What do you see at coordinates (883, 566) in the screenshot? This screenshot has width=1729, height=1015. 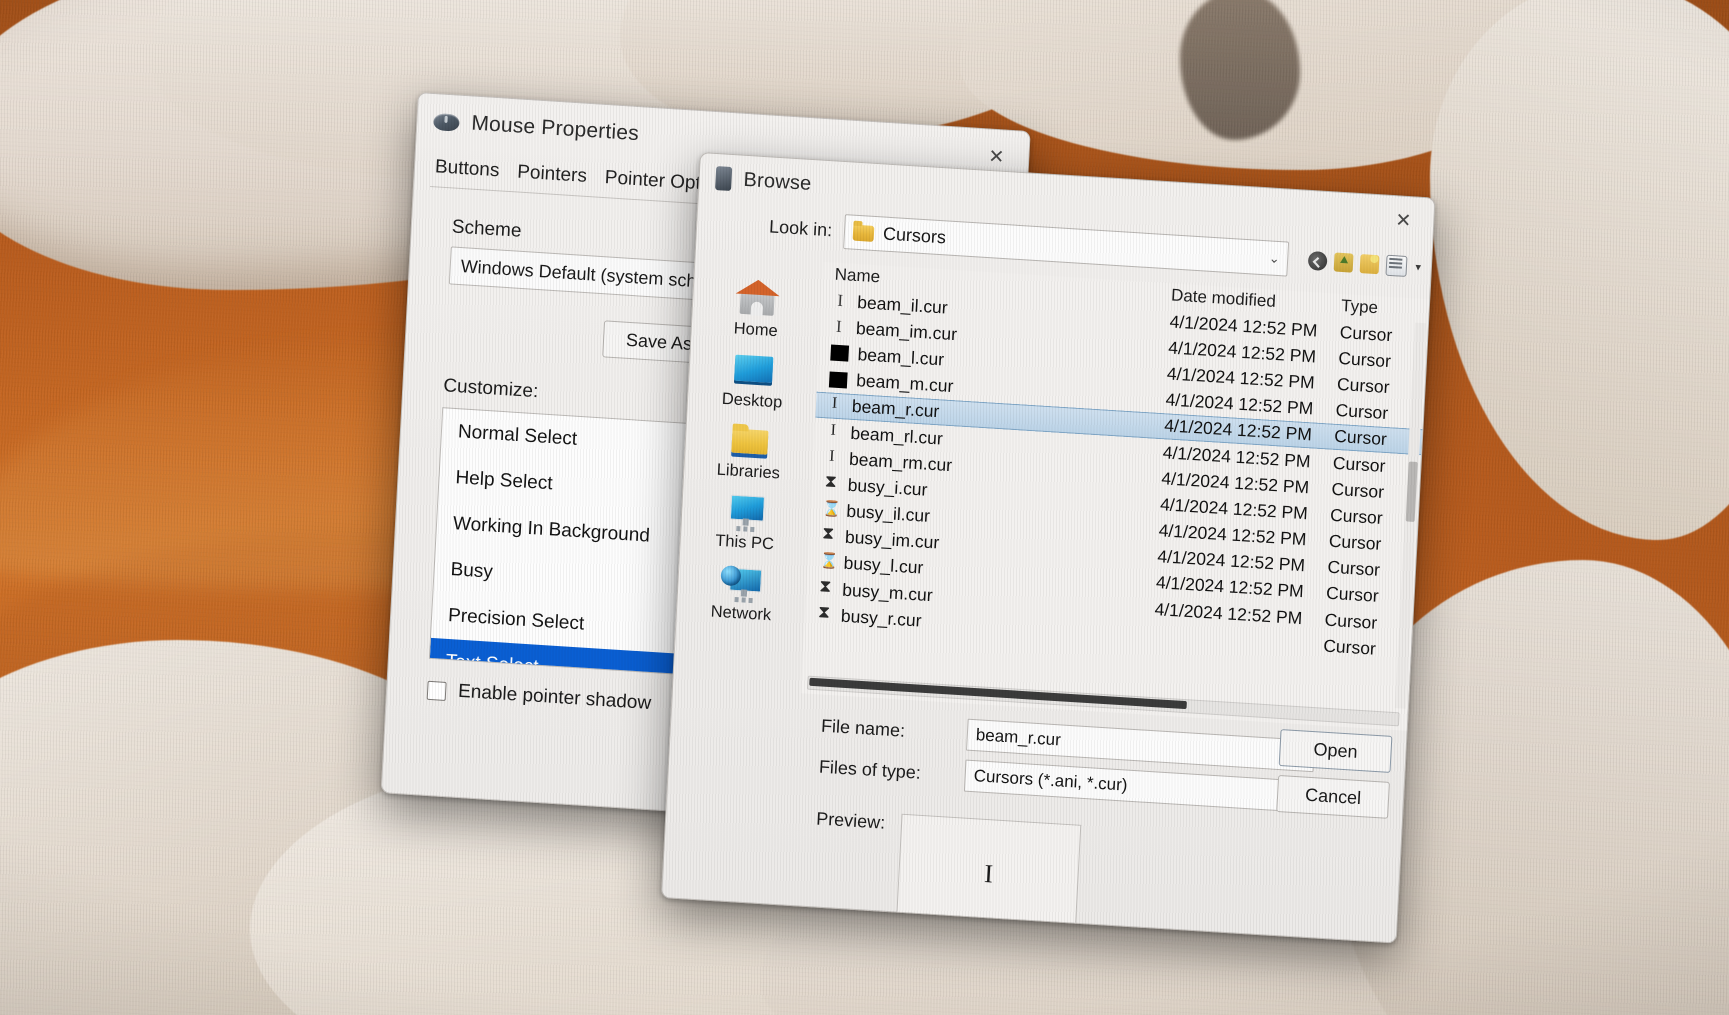 I see `file-name-text: busy_l.cur` at bounding box center [883, 566].